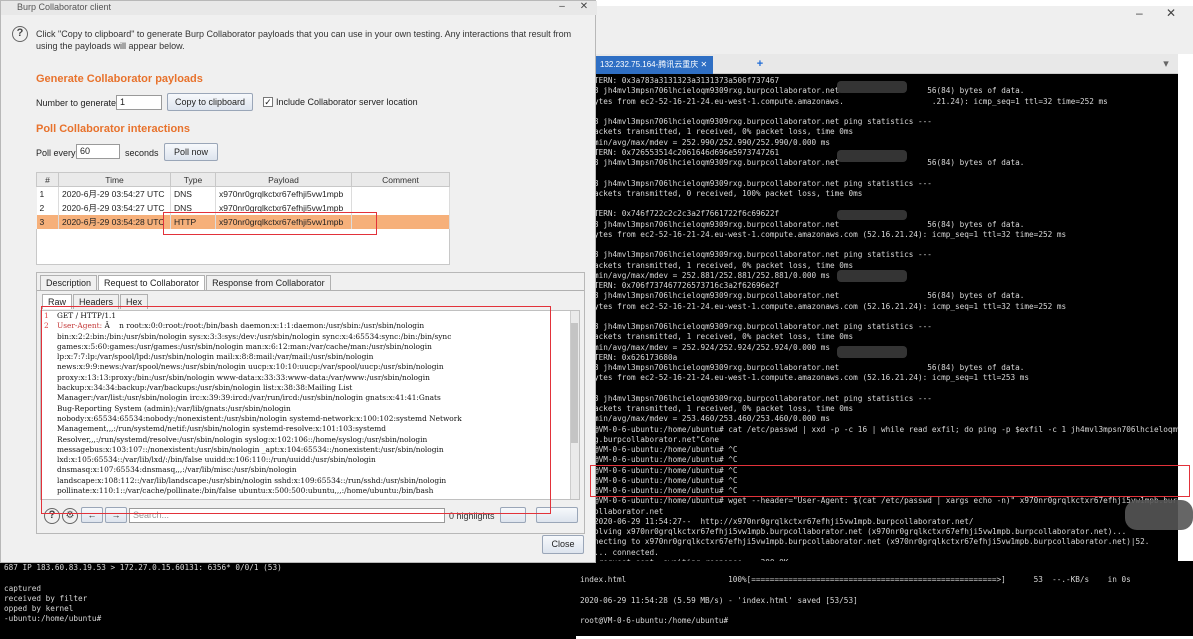 Image resolution: width=1193 pixels, height=639 pixels. I want to click on close-button: Close, so click(563, 544).